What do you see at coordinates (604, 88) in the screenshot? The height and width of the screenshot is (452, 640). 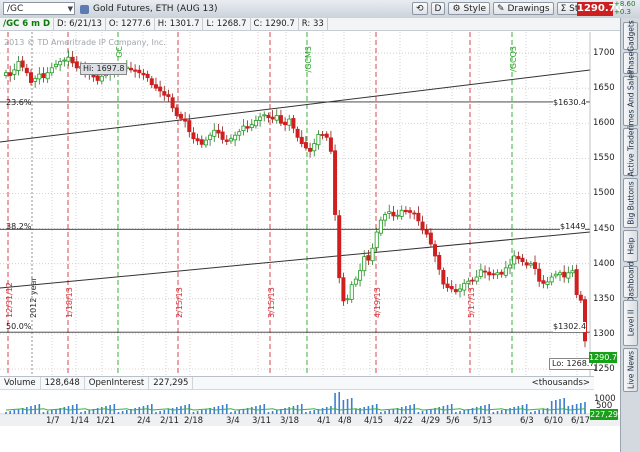 I see `y-tick-label: 1650` at bounding box center [604, 88].